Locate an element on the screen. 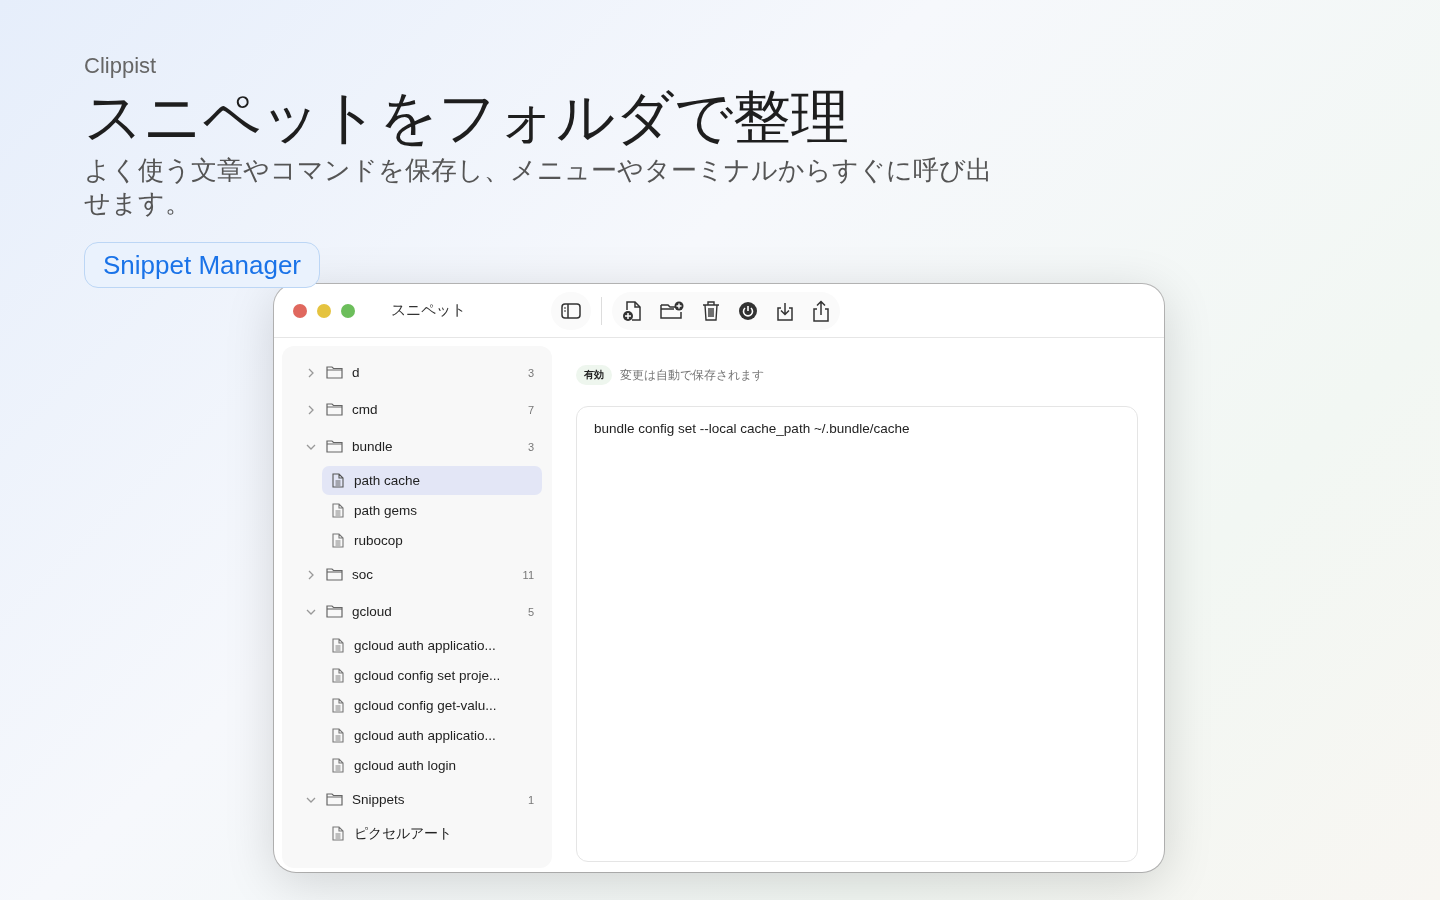 This screenshot has width=1440, height=900. trash-icon is located at coordinates (711, 310).